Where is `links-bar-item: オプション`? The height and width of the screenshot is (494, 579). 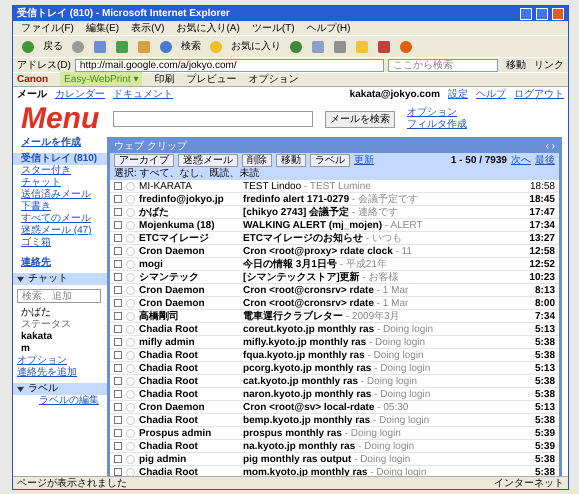
links-bar-item: オプション is located at coordinates (273, 79).